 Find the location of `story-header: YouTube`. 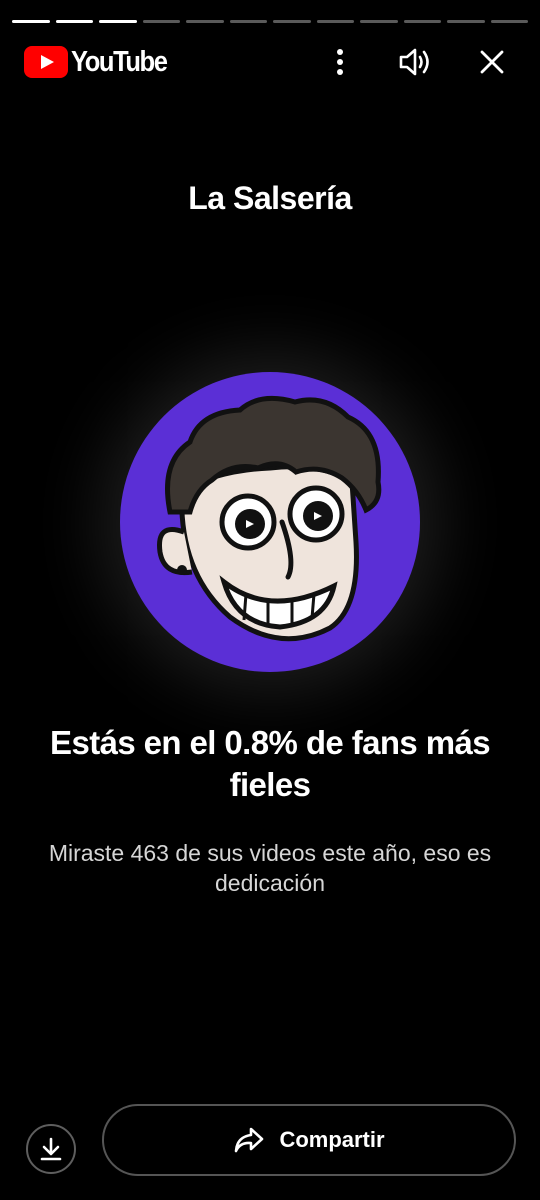

story-header: YouTube is located at coordinates (270, 62).